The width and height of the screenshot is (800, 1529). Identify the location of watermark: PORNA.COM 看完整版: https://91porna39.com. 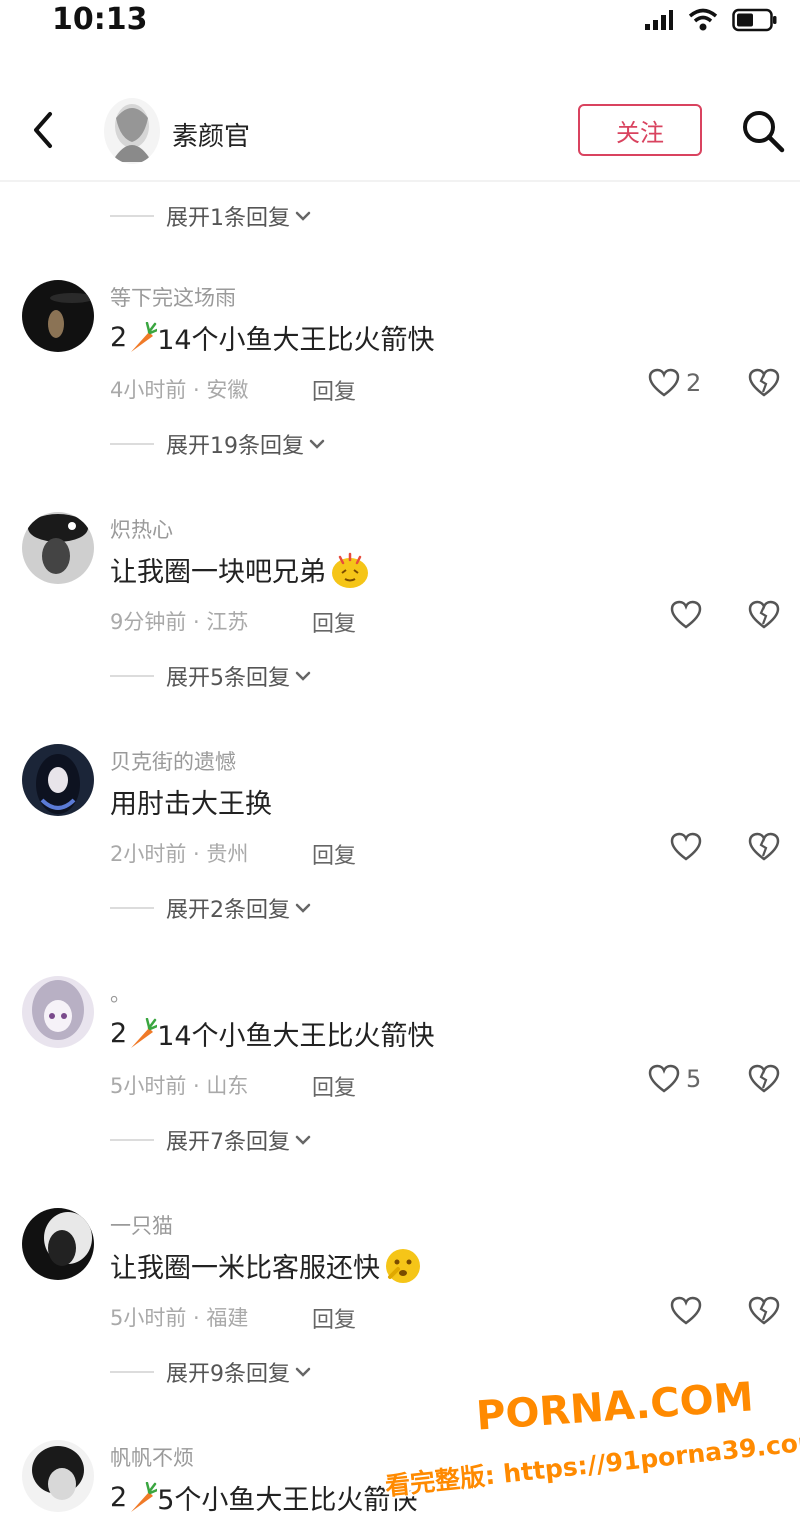
(590, 1451).